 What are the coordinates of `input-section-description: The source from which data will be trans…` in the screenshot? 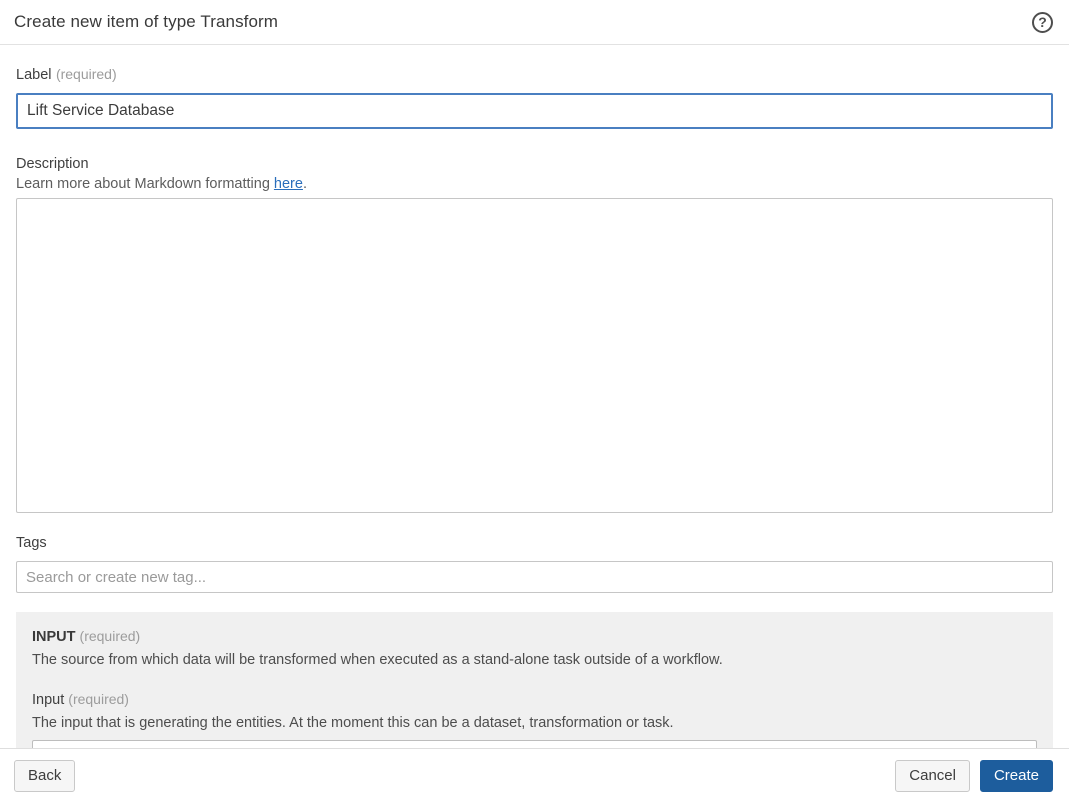 It's located at (377, 660).